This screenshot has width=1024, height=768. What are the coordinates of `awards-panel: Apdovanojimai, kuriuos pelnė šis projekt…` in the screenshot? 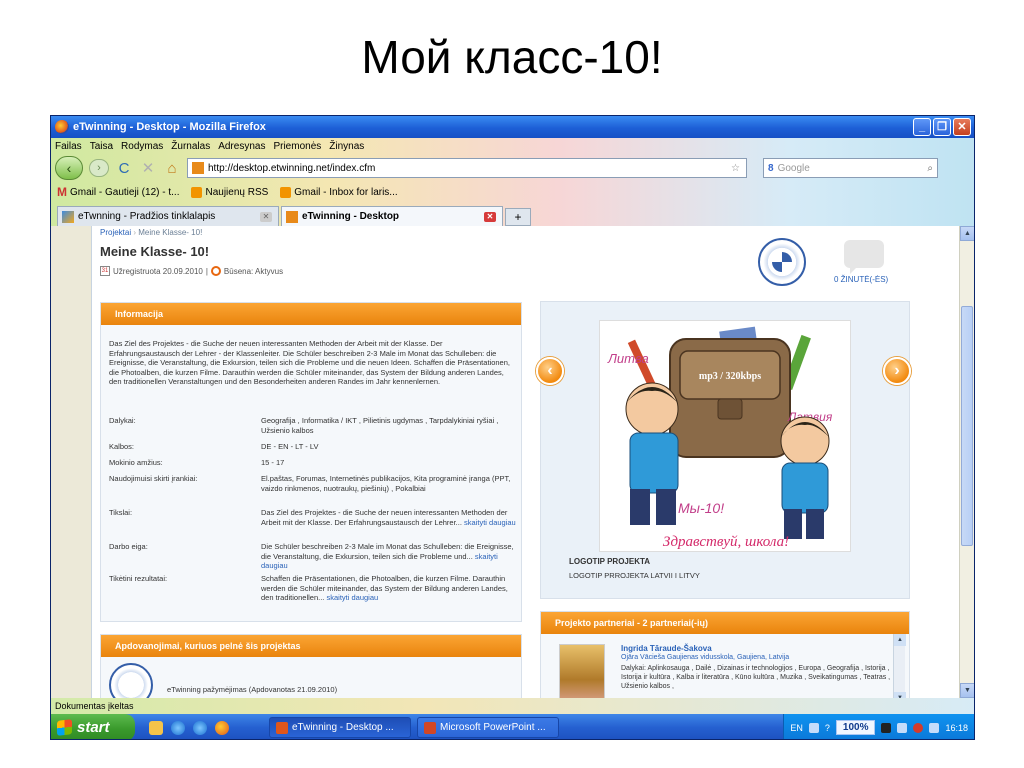 It's located at (311, 666).